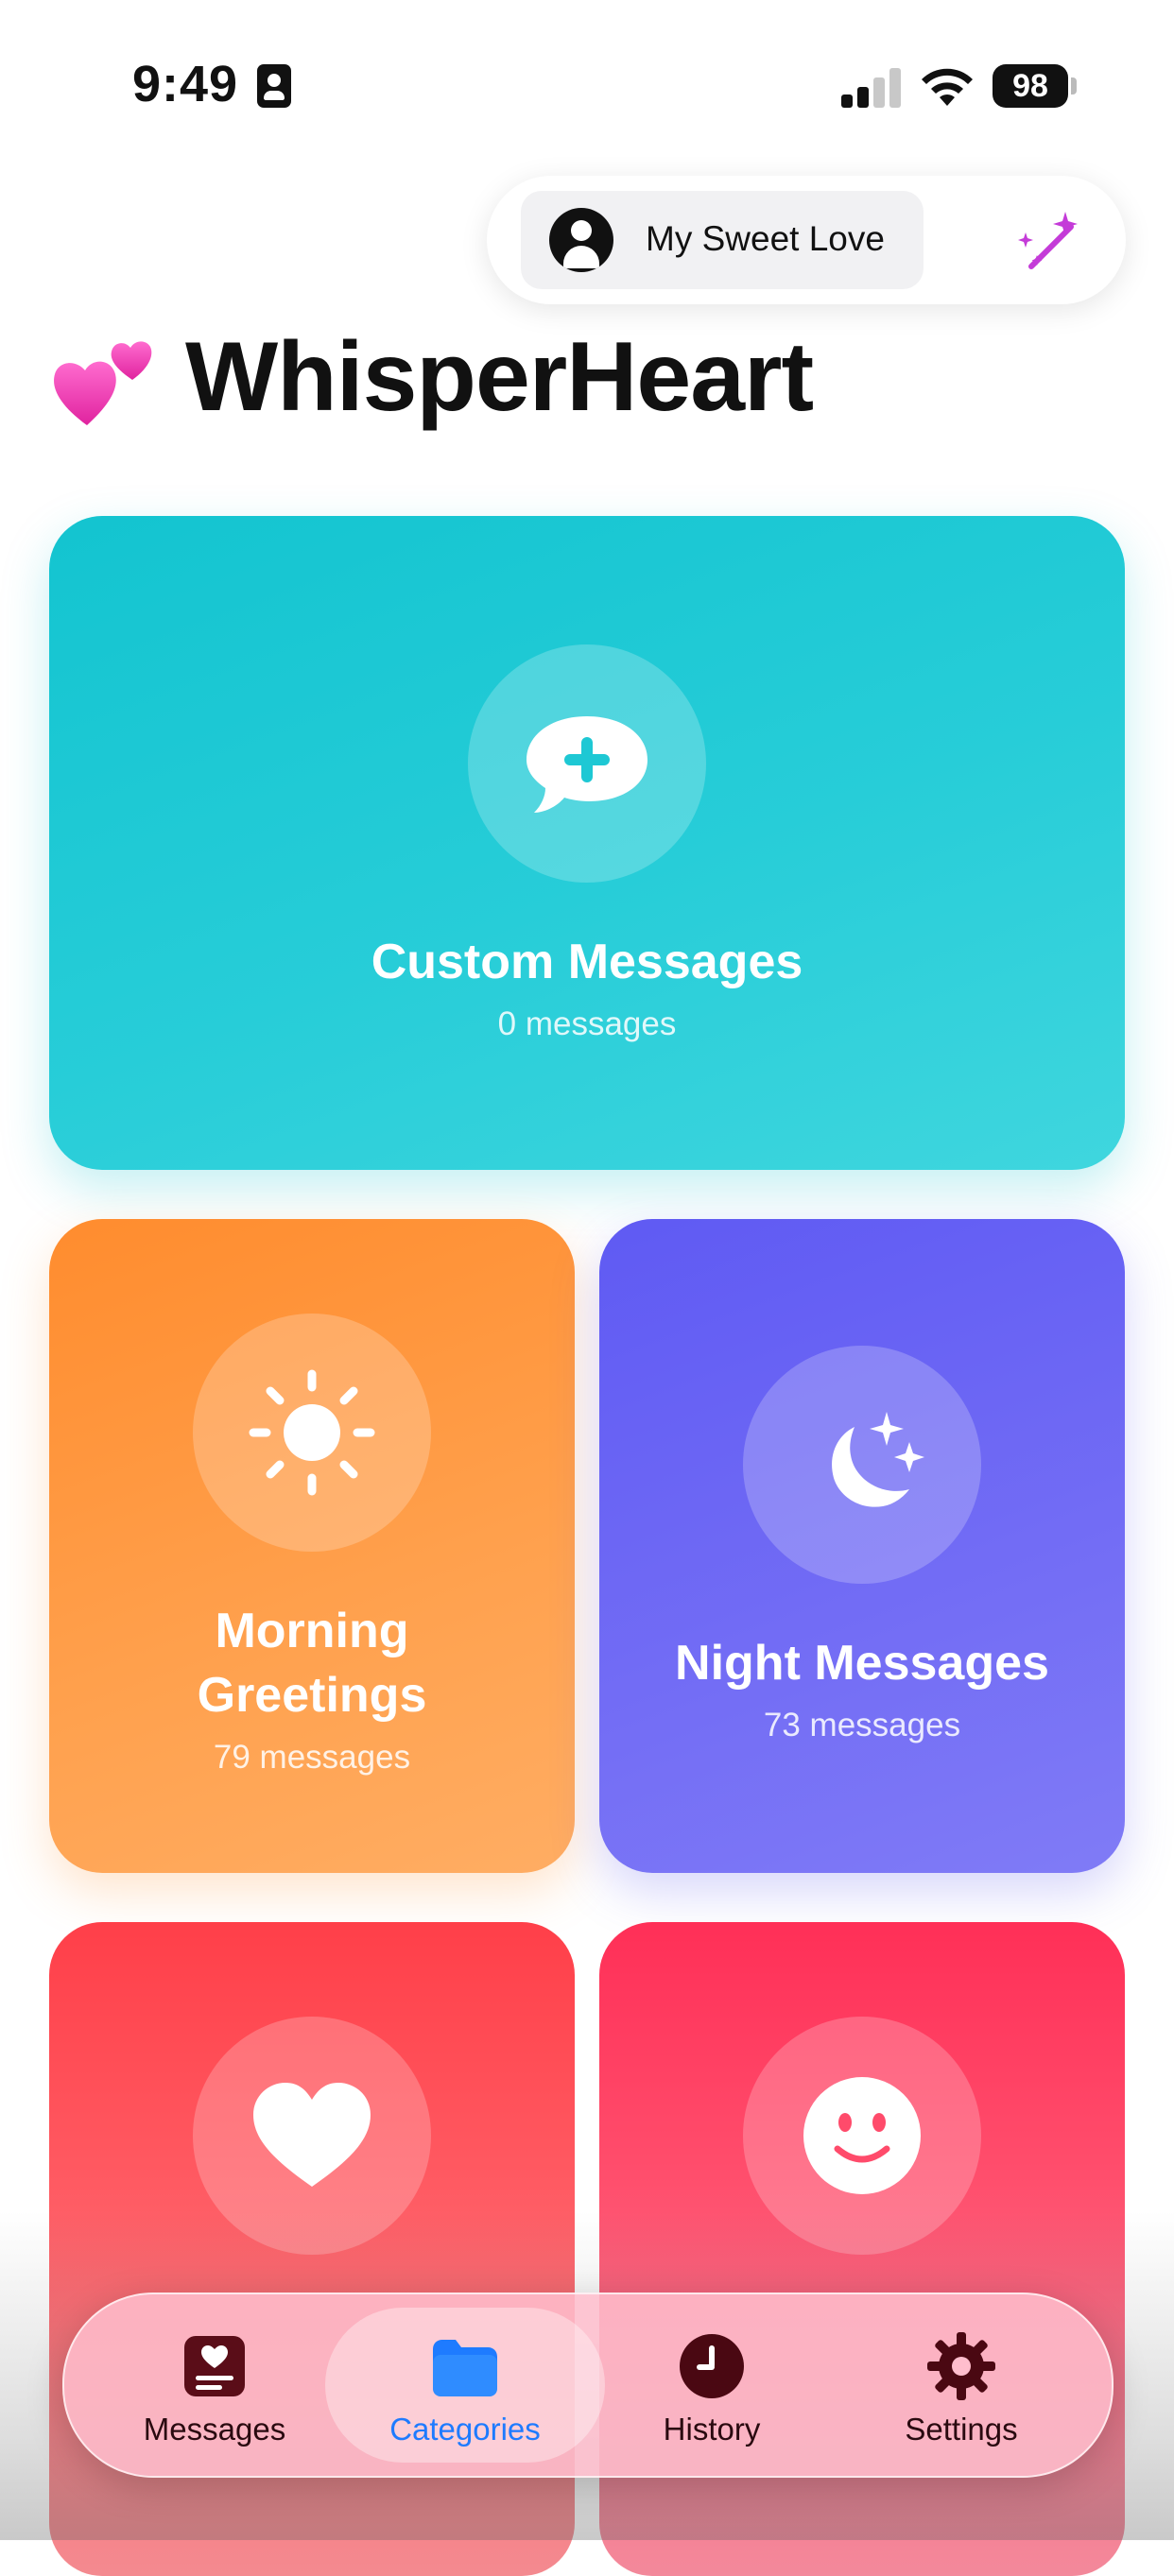 The image size is (1174, 2576). I want to click on smiley-icon, so click(862, 2135).